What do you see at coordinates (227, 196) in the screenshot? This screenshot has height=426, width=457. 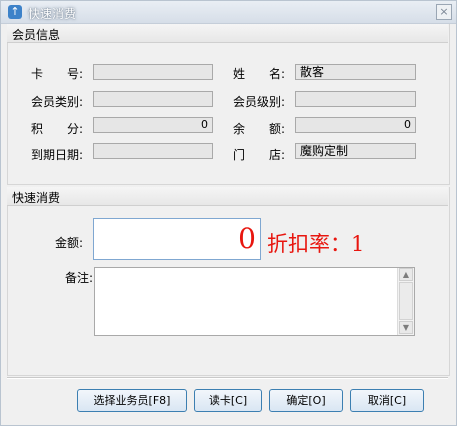 I see `consume-header: 快速消费` at bounding box center [227, 196].